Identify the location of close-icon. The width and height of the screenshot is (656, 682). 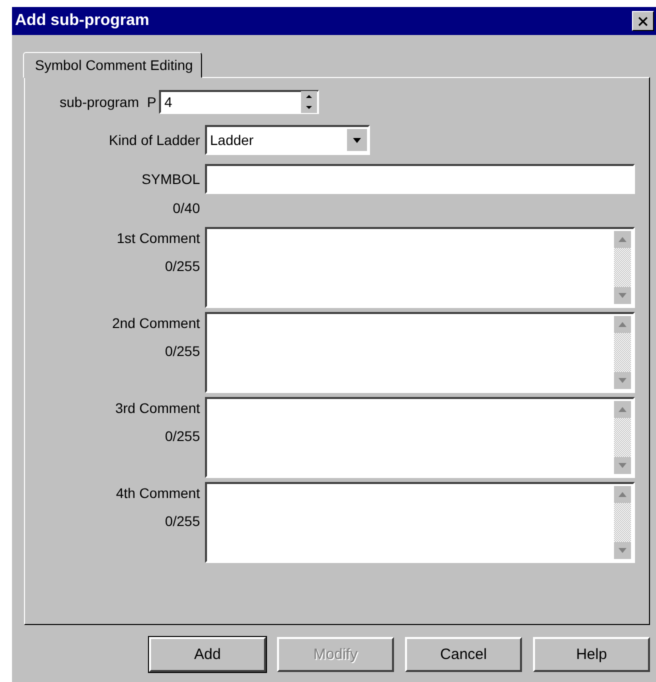
(643, 21).